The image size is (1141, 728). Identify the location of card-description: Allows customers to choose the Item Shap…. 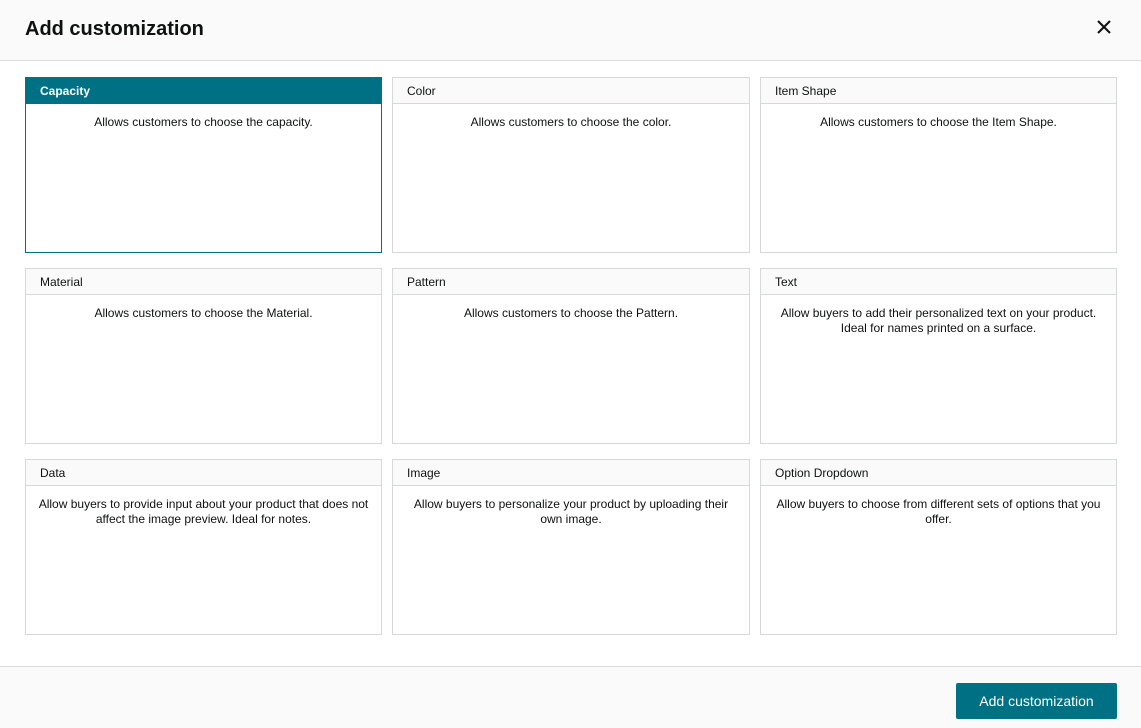
(938, 122).